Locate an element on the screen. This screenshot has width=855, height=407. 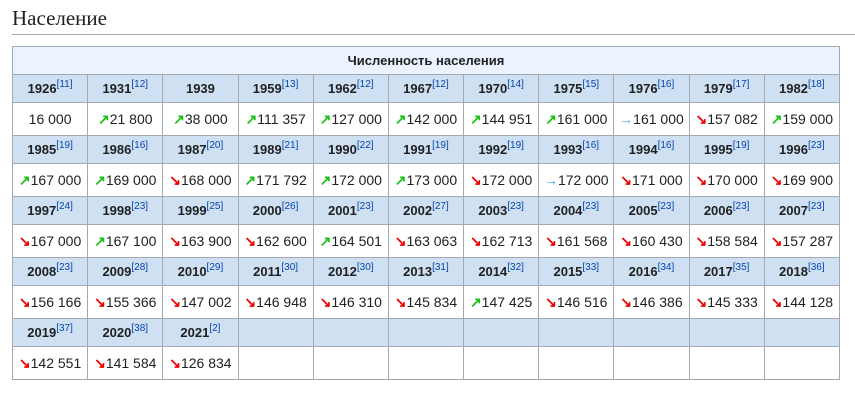
year: 1998 is located at coordinates (117, 210).